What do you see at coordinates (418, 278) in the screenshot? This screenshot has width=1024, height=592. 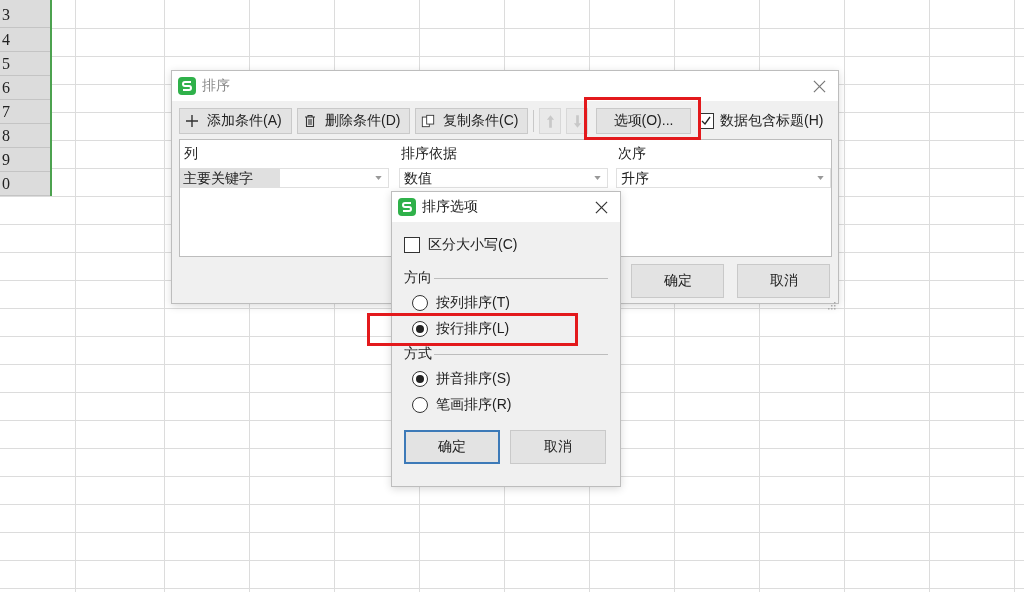 I see `group-title: 方向` at bounding box center [418, 278].